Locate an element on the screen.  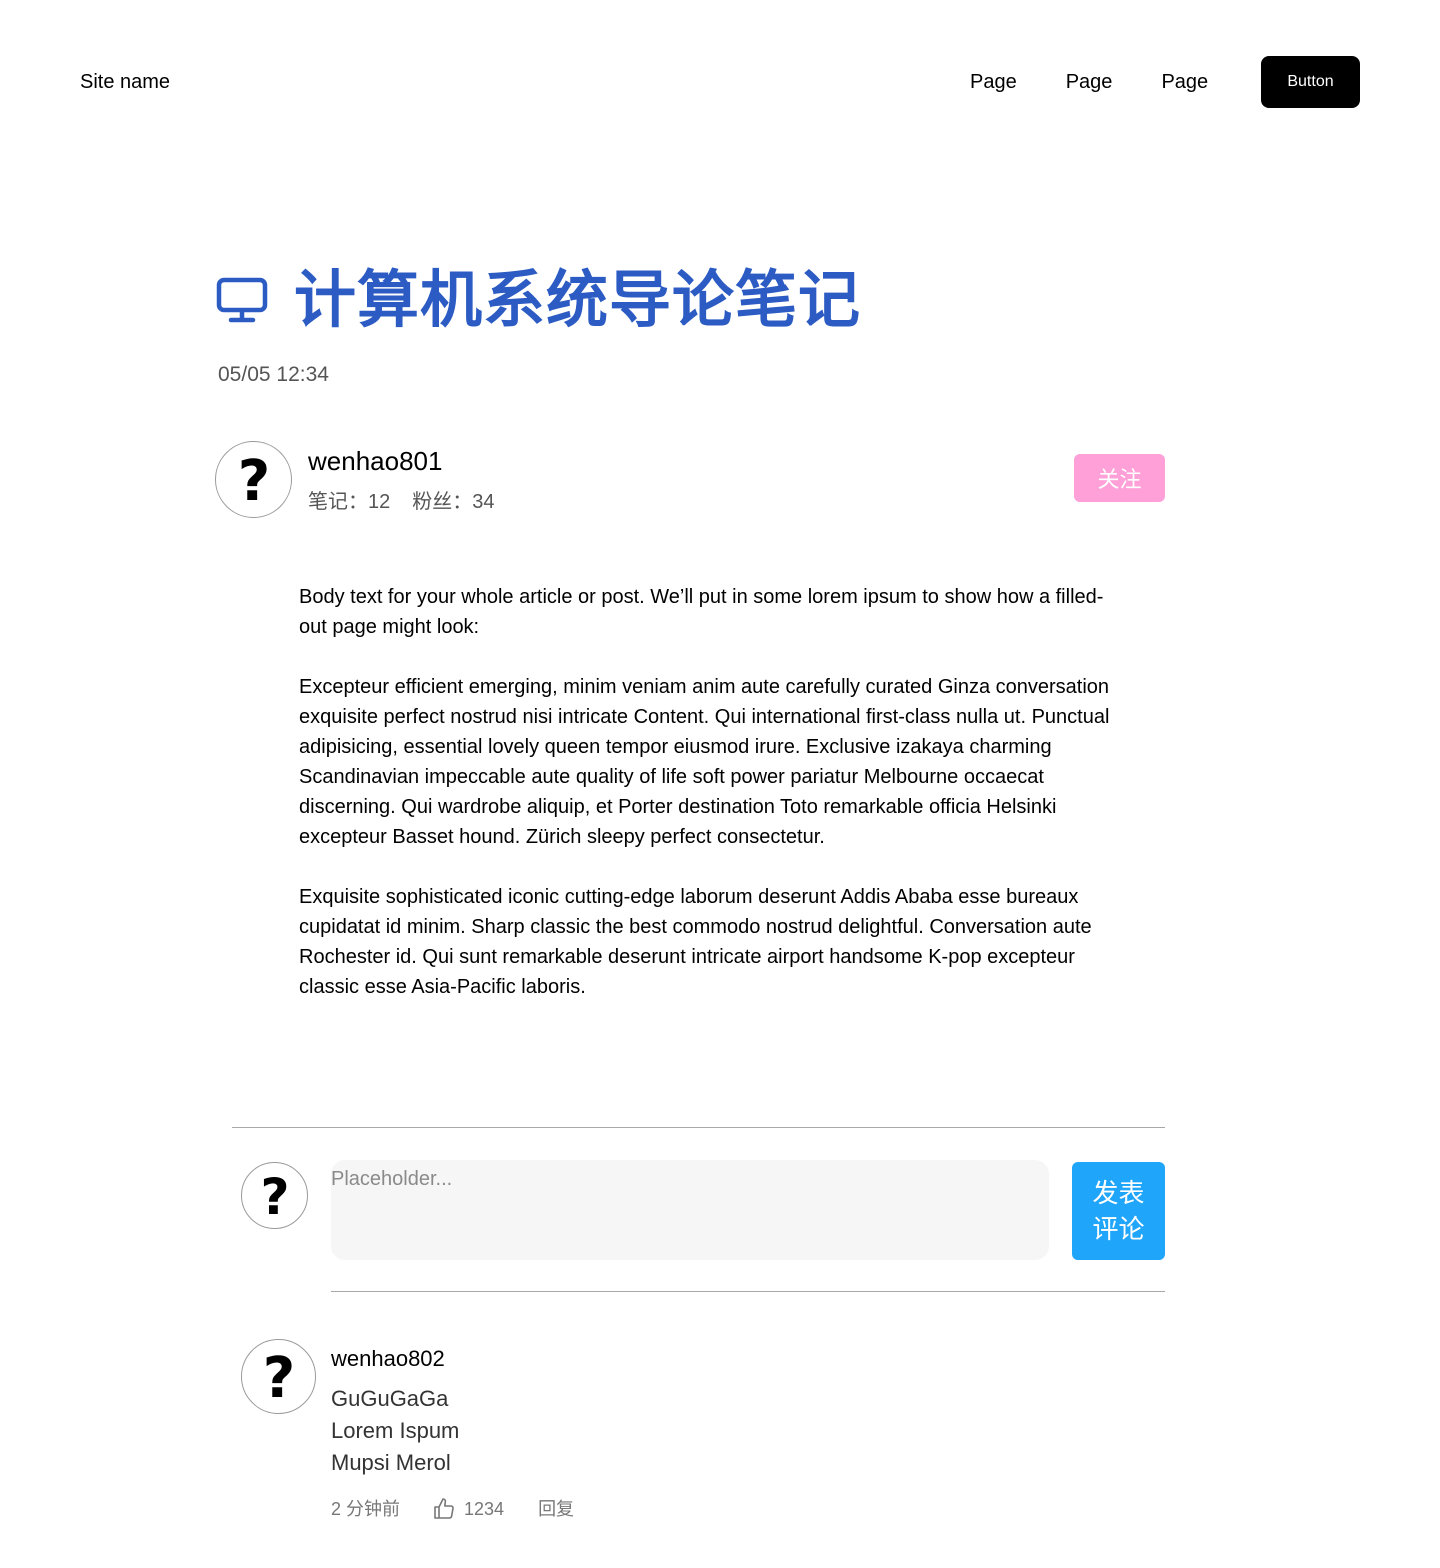
nav-link-page-2: Page is located at coordinates (1089, 82).